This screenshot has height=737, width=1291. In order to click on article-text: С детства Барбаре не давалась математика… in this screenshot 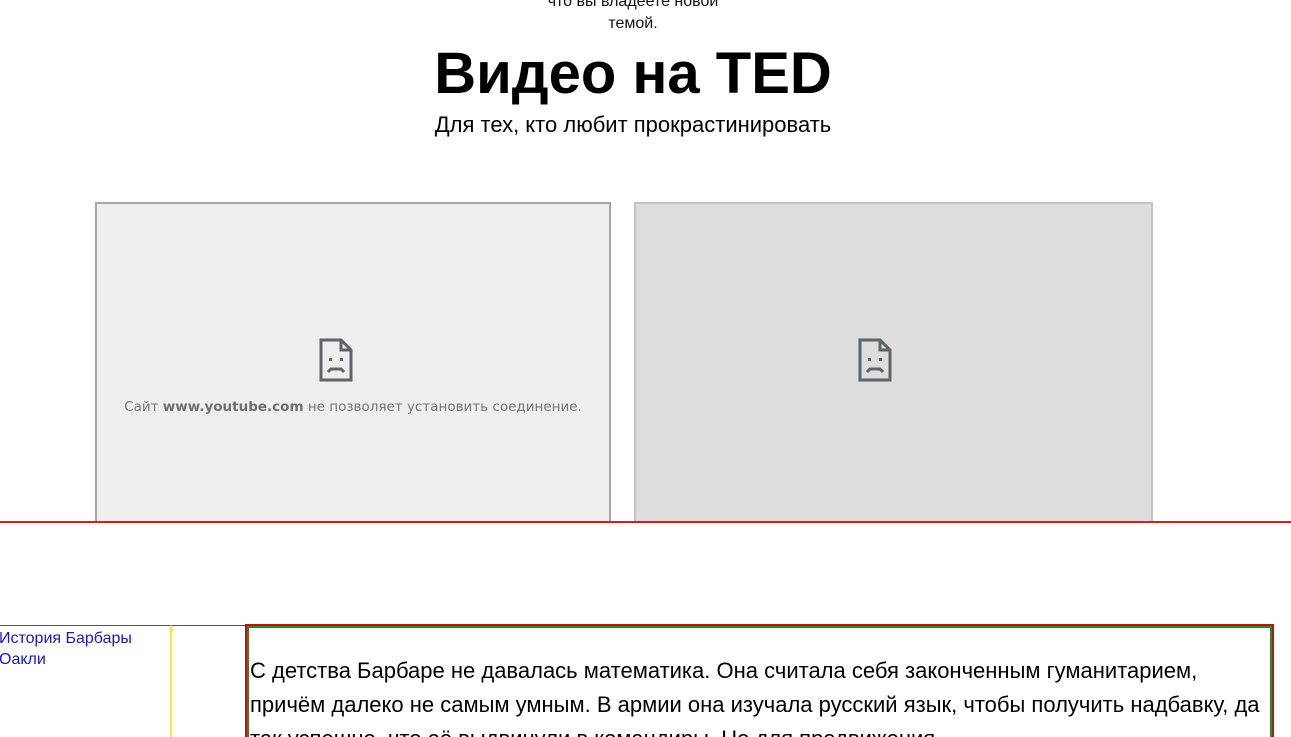, I will do `click(755, 697)`.